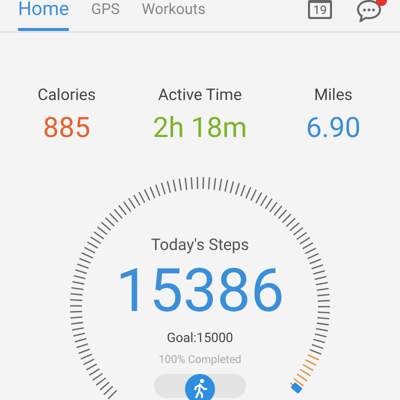  I want to click on steps-title: Today's Steps, so click(200, 245).